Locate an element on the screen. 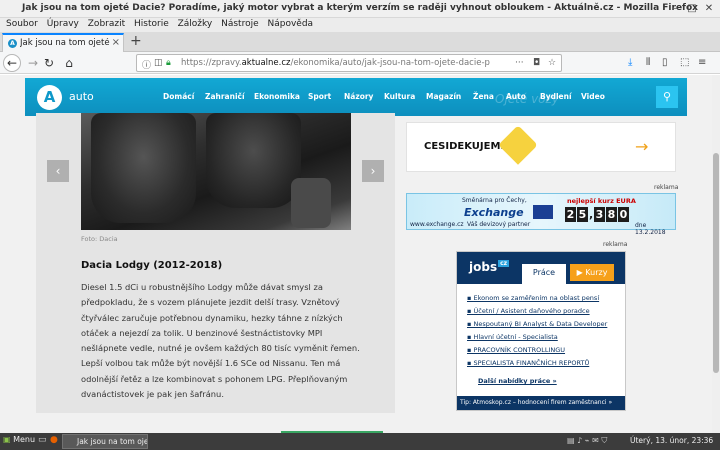 Image resolution: width=720 pixels, height=450 pixels. tab-kurzy: ▶ Kurzy is located at coordinates (592, 272).